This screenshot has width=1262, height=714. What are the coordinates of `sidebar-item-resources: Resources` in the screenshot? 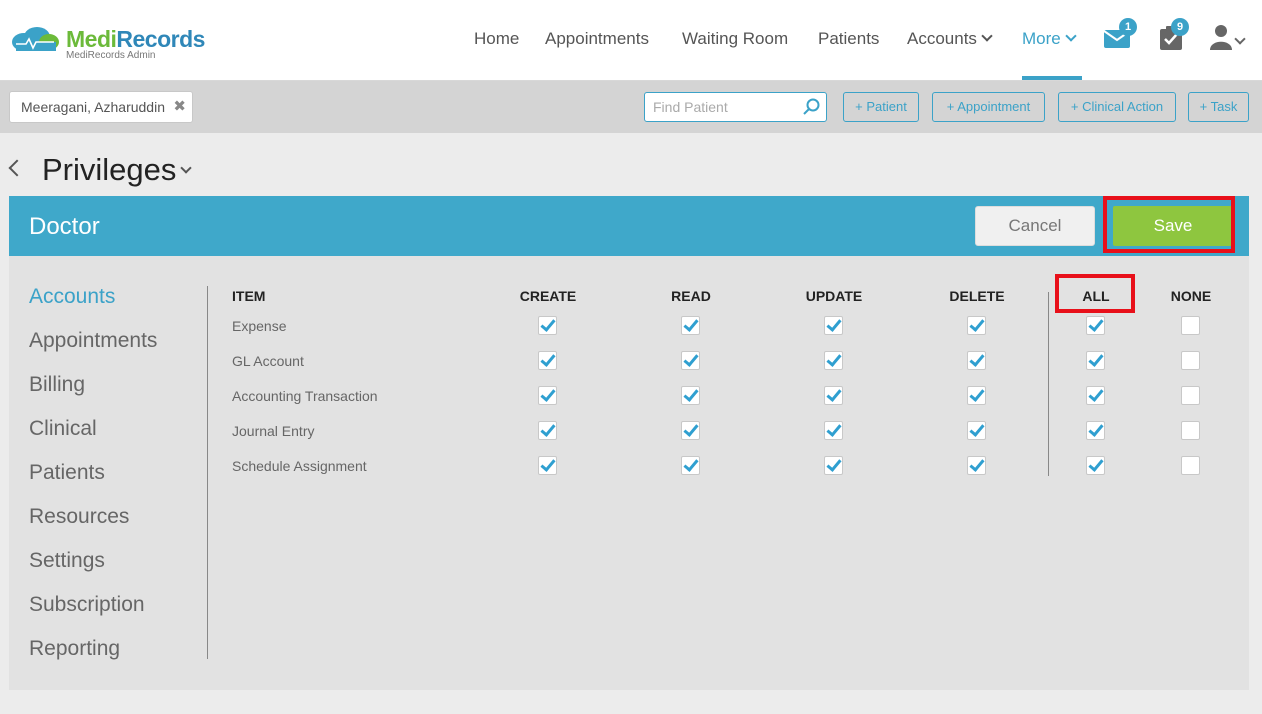 It's located at (79, 517).